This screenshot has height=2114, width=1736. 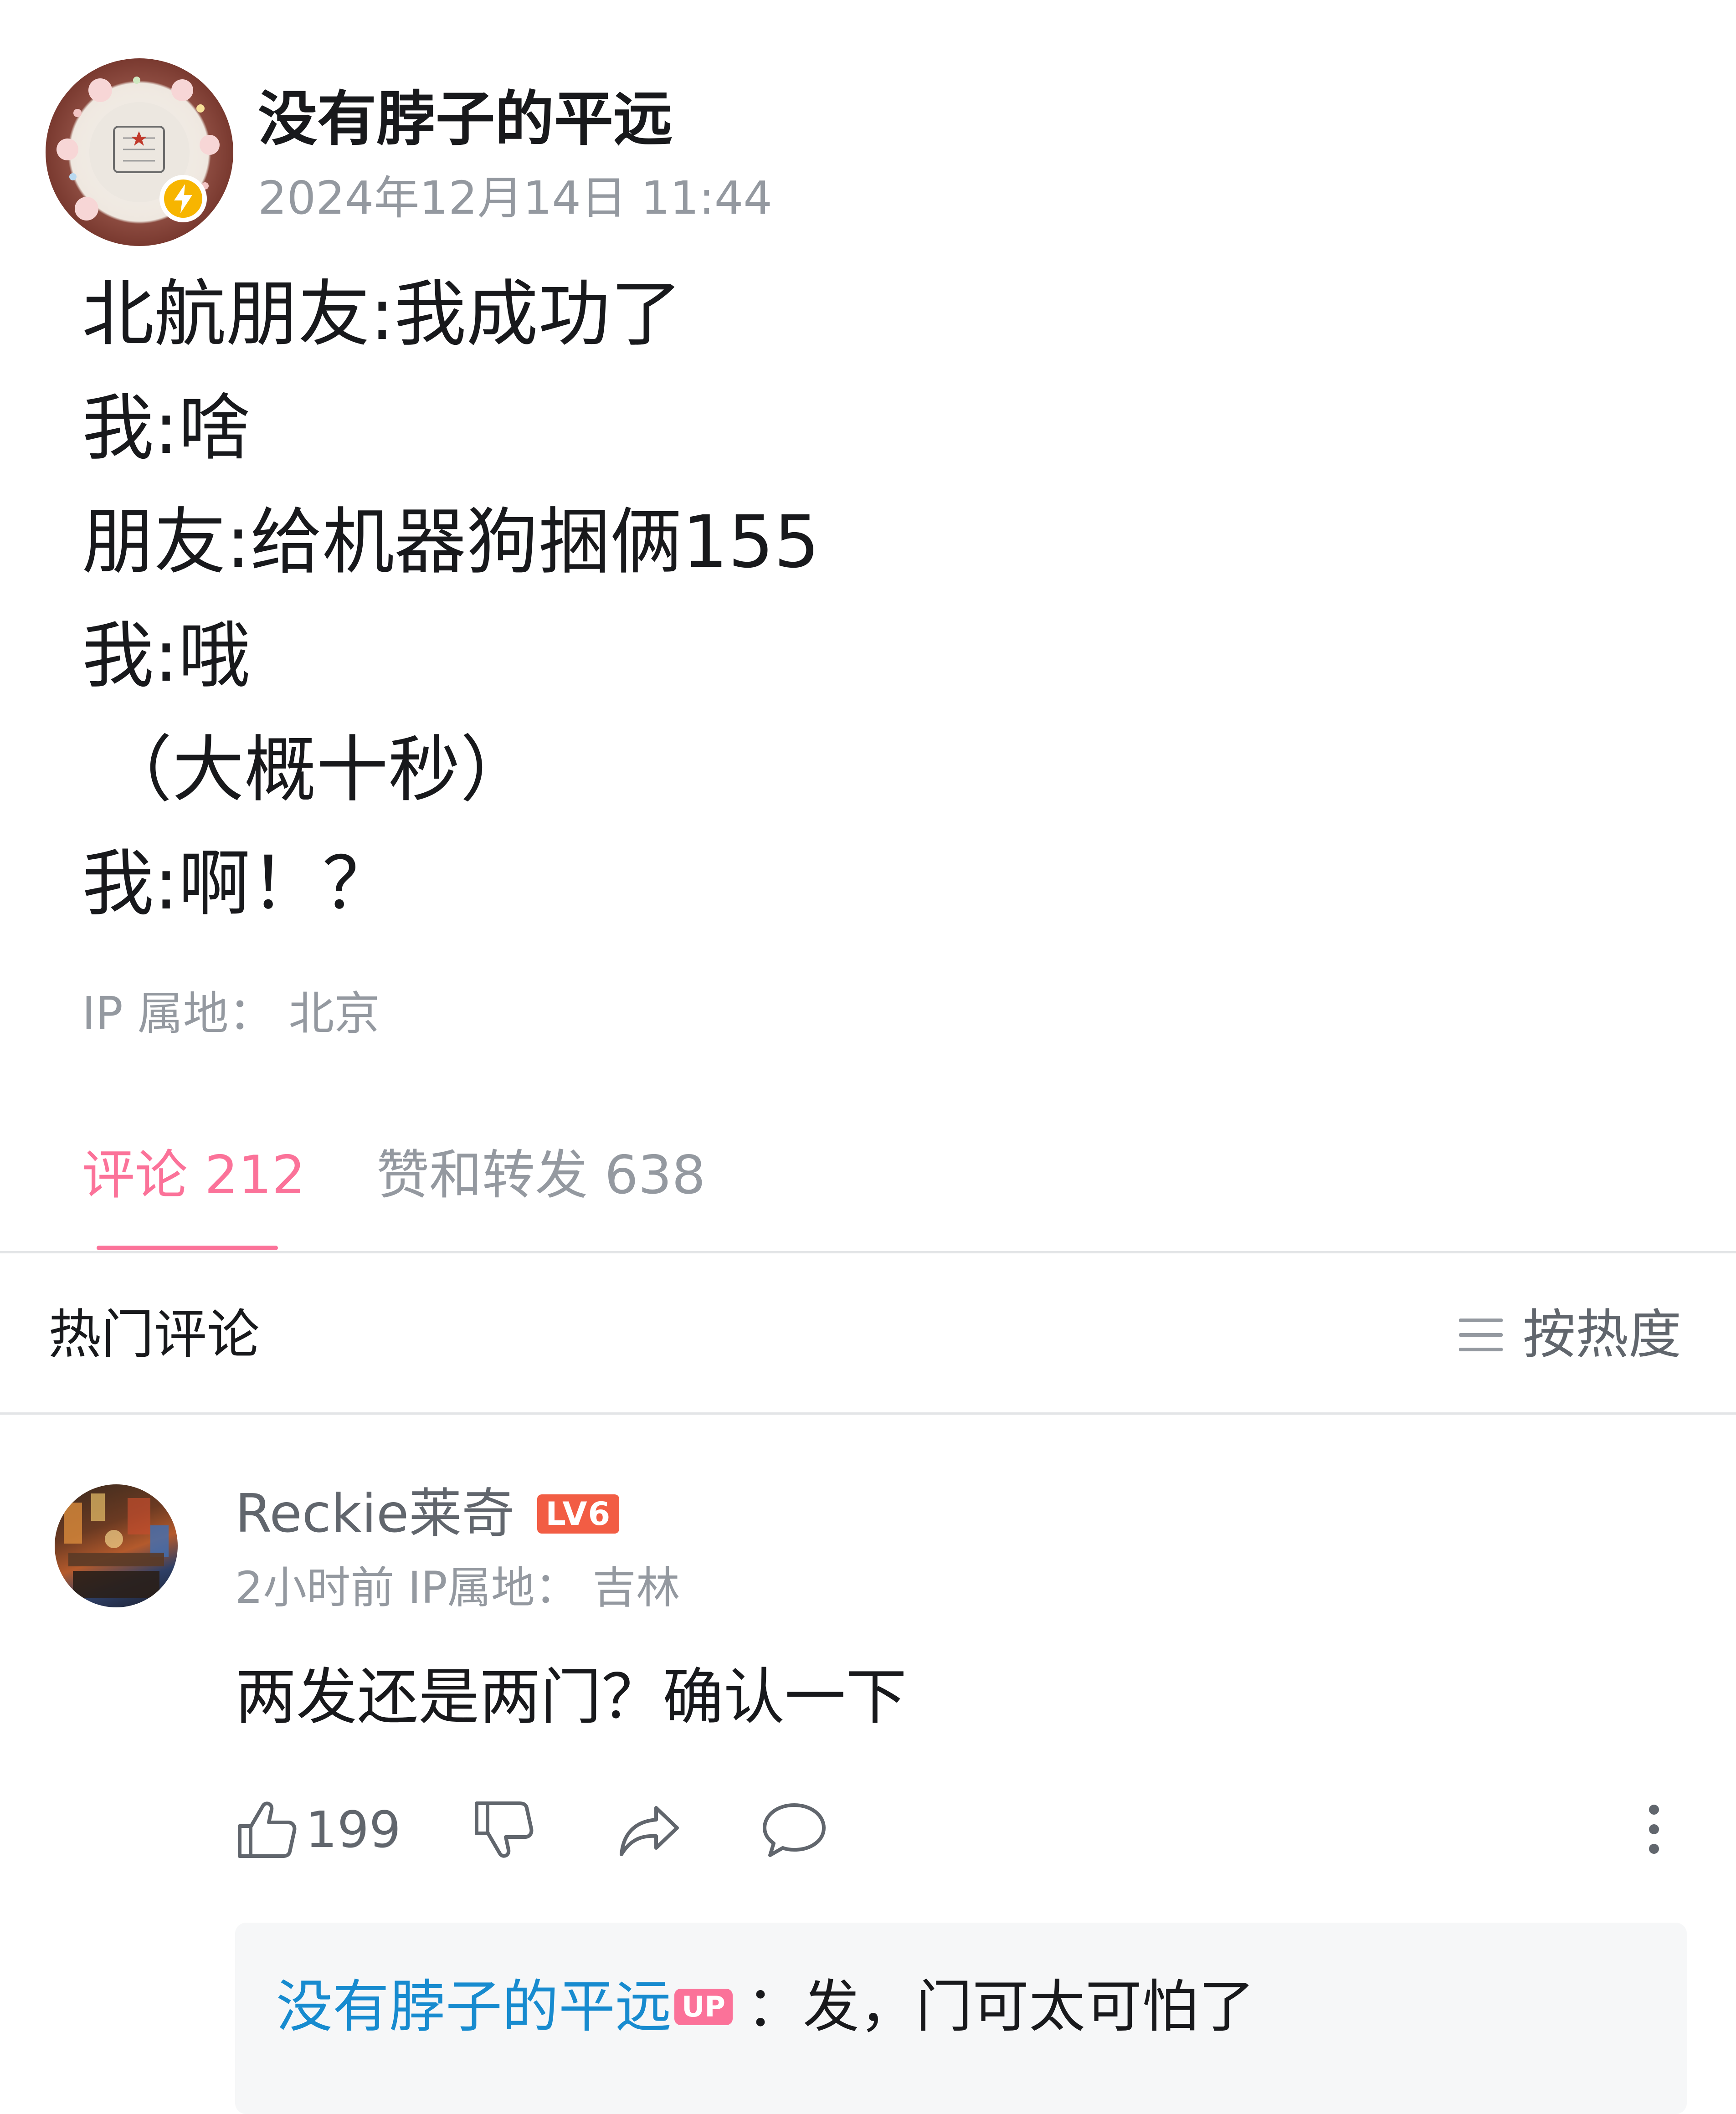 I want to click on comment-meta: 2小时前 IP属地： 吉林, so click(x=457, y=1587).